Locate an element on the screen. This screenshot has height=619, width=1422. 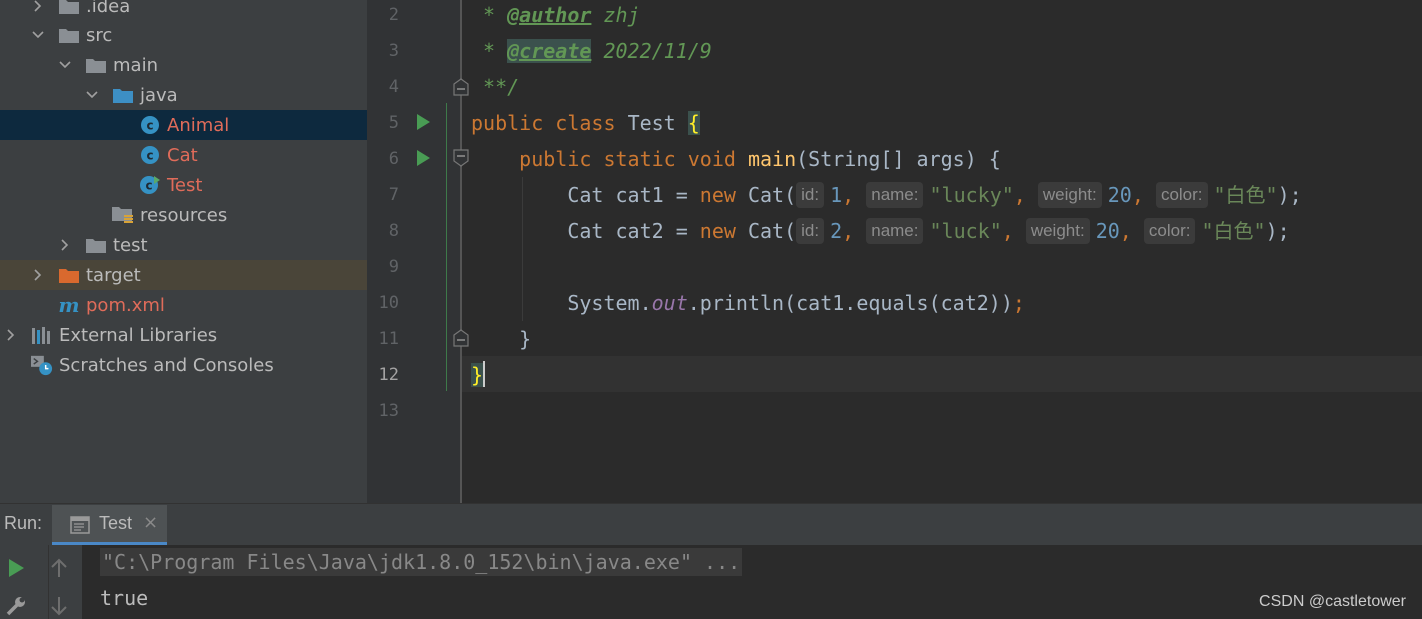
line-number: 7 is located at coordinates (393, 195).